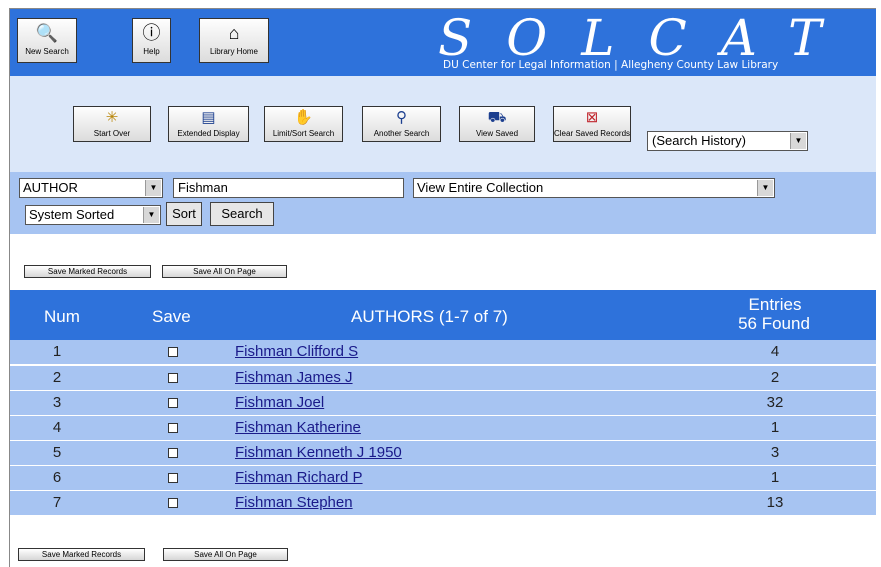  Describe the element at coordinates (443, 352) in the screenshot. I see `table-row: 1 Fishman Clifford S 4` at that location.